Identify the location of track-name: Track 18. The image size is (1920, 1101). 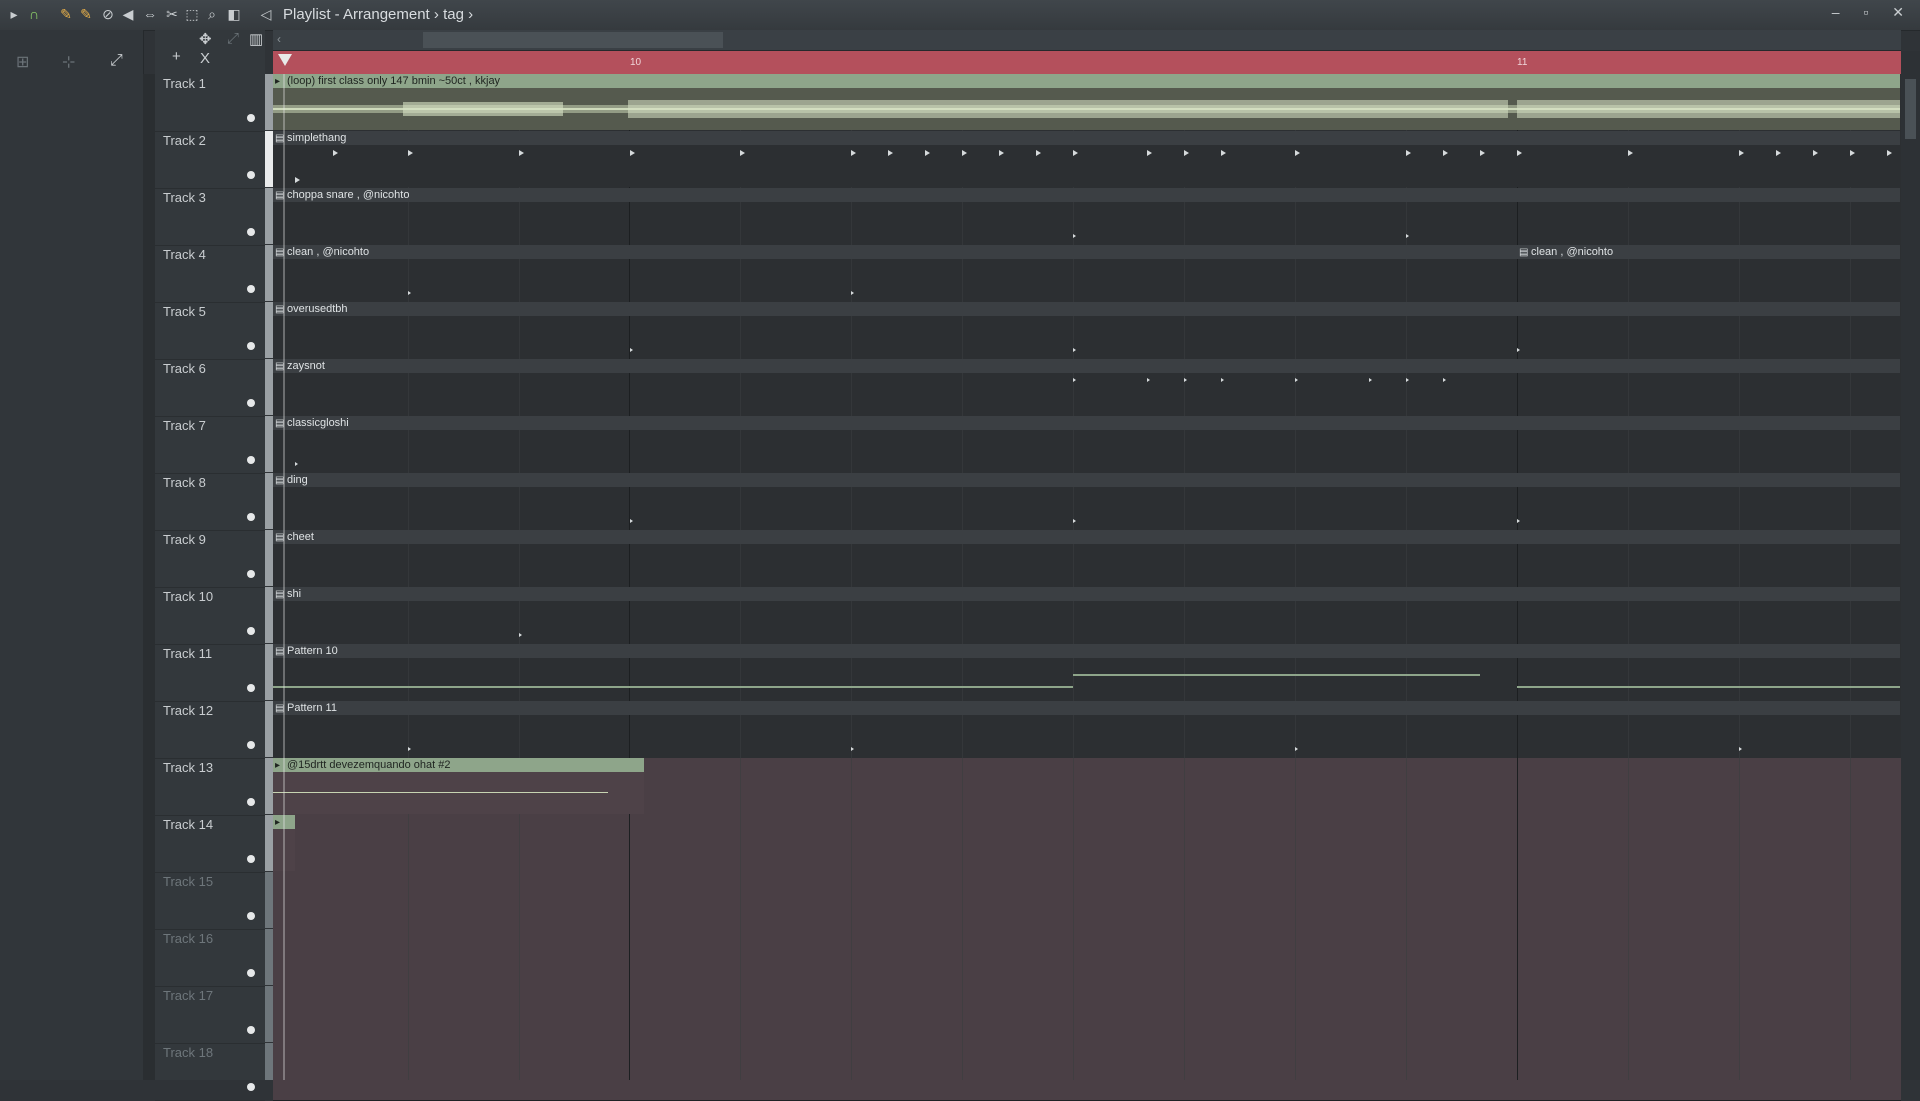
(188, 1052).